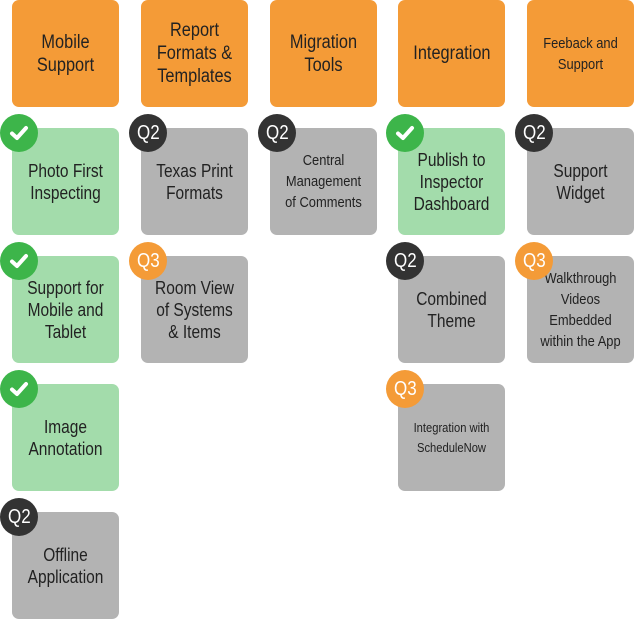 This screenshot has width=634, height=619. I want to click on column-header: Integration, so click(451, 53).